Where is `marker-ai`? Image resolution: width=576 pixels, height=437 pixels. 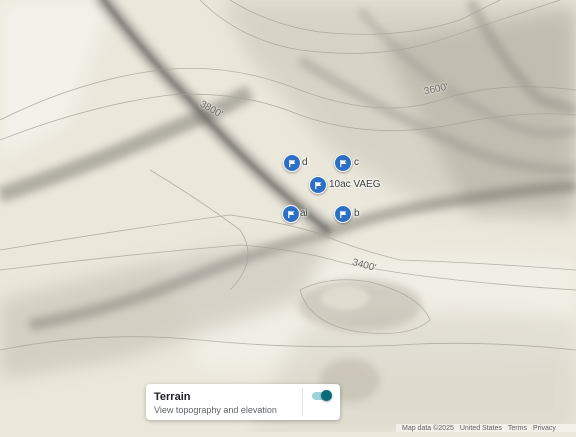 marker-ai is located at coordinates (291, 214).